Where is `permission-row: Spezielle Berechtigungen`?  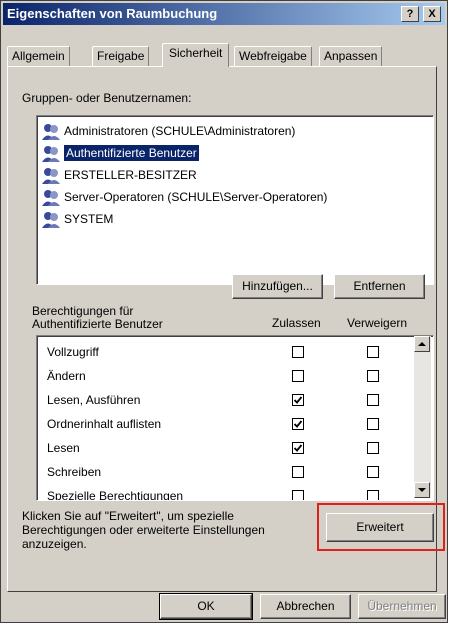 permission-row: Spezielle Berechtigungen is located at coordinates (115, 492).